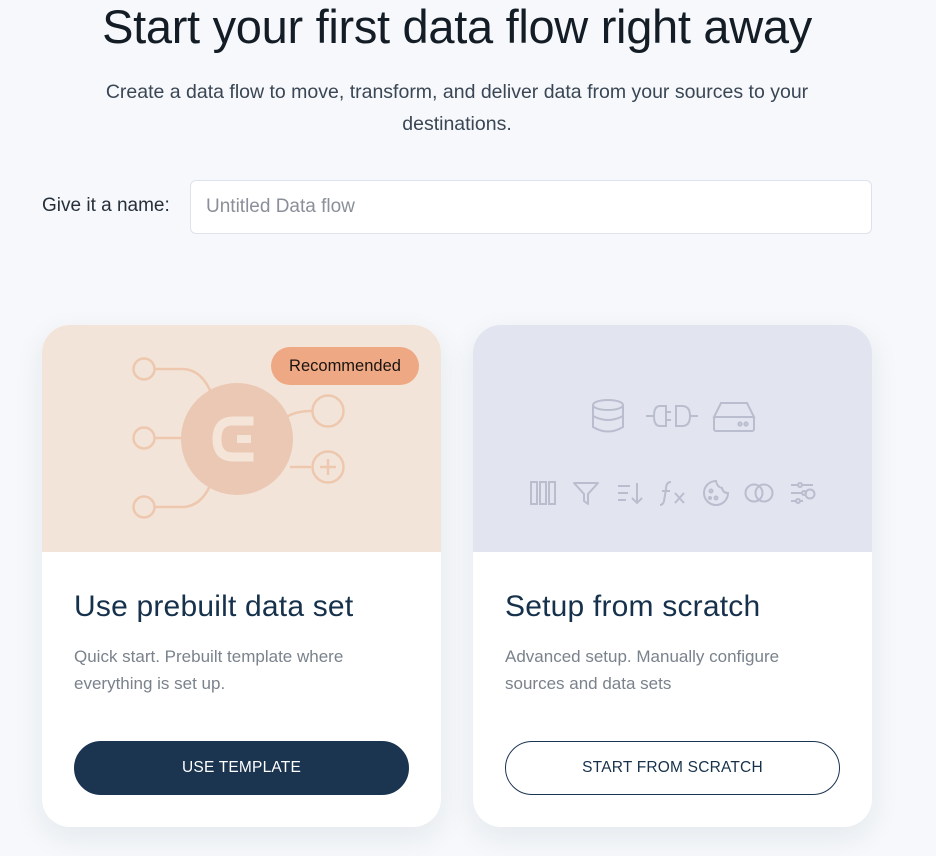 This screenshot has width=936, height=856. What do you see at coordinates (214, 606) in the screenshot?
I see `card-title: Use prebuilt data set` at bounding box center [214, 606].